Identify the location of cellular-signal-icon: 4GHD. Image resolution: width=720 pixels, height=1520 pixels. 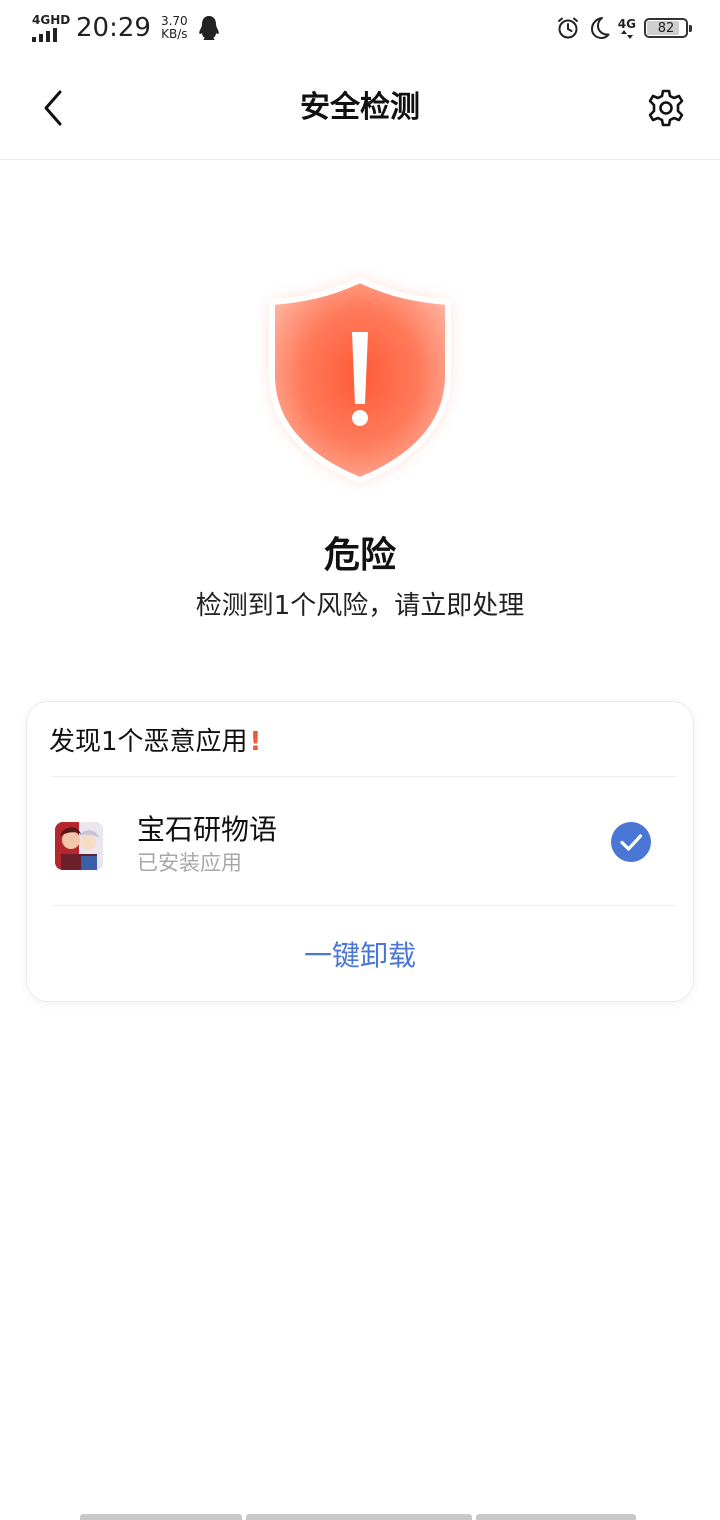
(51, 28).